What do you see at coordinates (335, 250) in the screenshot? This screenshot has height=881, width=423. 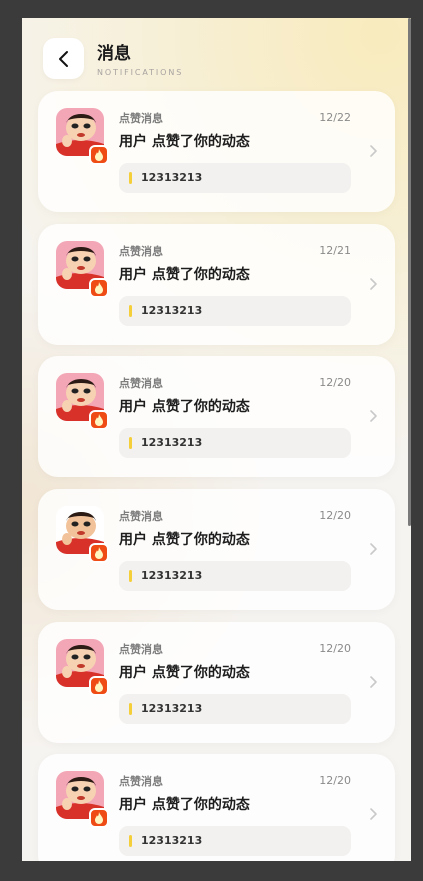 I see `notification-date: 12/21` at bounding box center [335, 250].